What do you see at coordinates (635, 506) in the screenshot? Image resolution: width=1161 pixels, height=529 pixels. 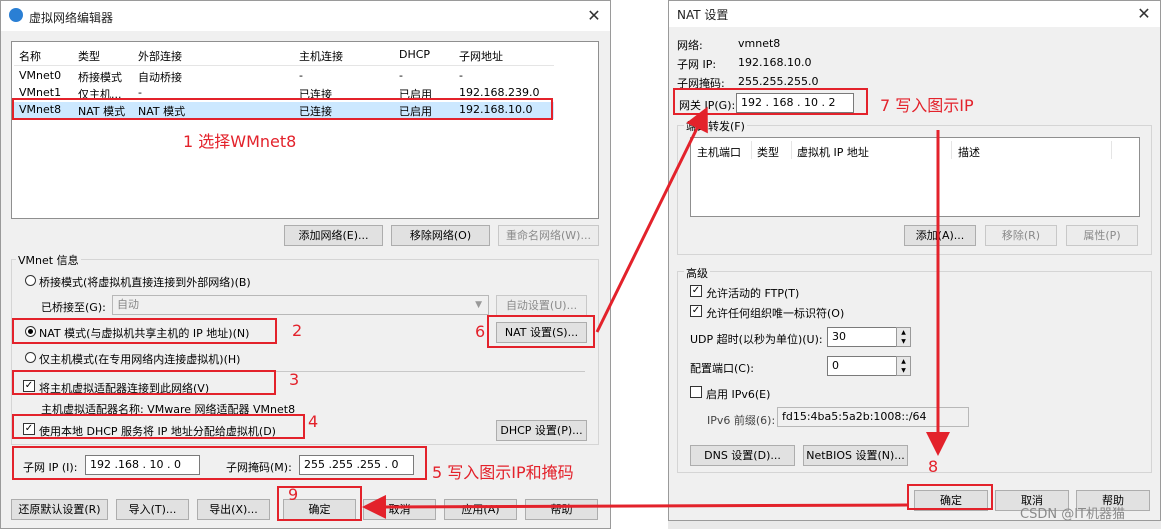 I see `arrow-nat-ok-to-editor-ok` at bounding box center [635, 506].